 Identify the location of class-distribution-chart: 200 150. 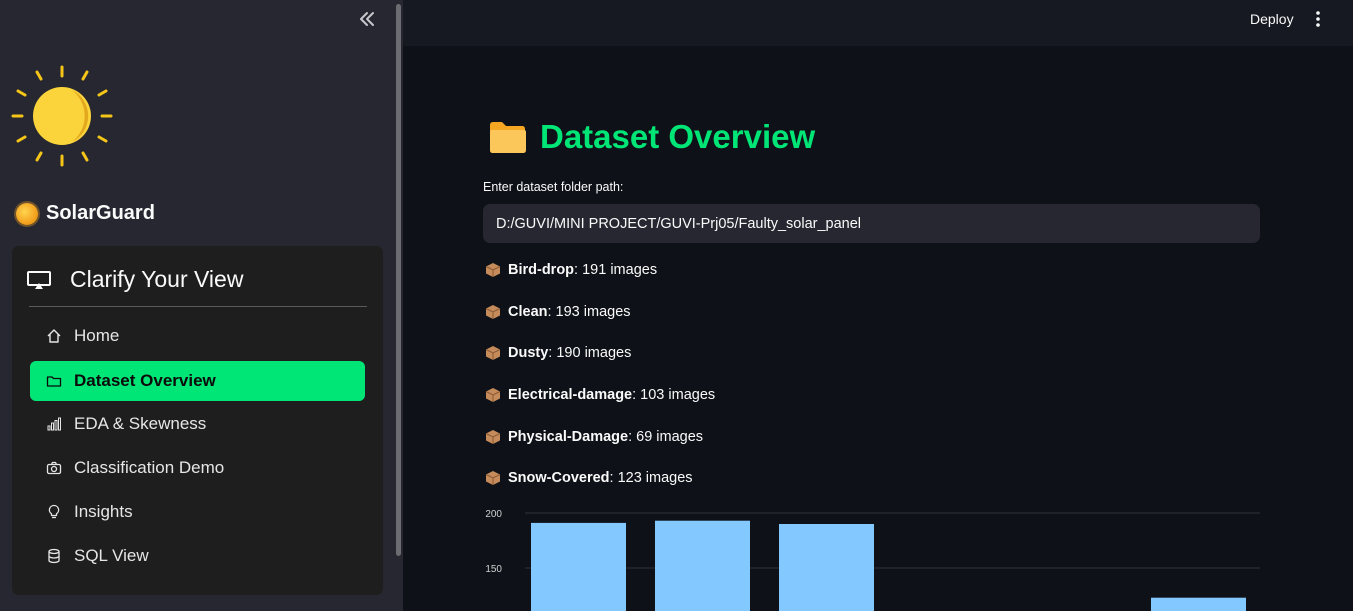
(872, 560).